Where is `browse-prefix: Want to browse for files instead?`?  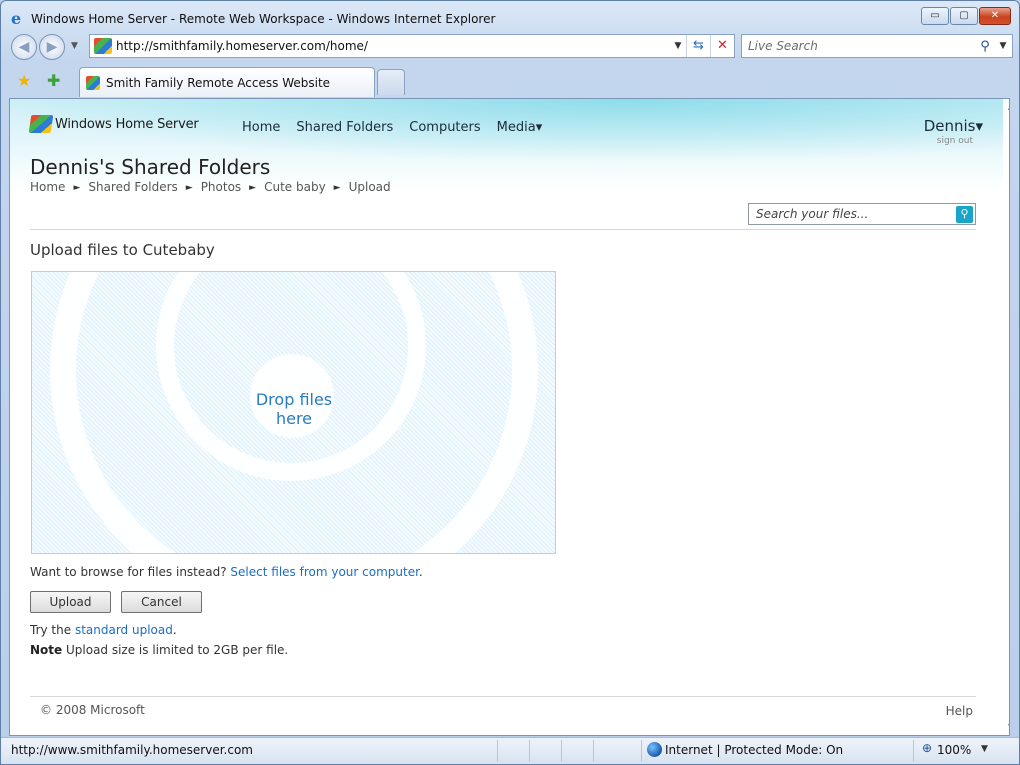 browse-prefix: Want to browse for files instead? is located at coordinates (130, 572).